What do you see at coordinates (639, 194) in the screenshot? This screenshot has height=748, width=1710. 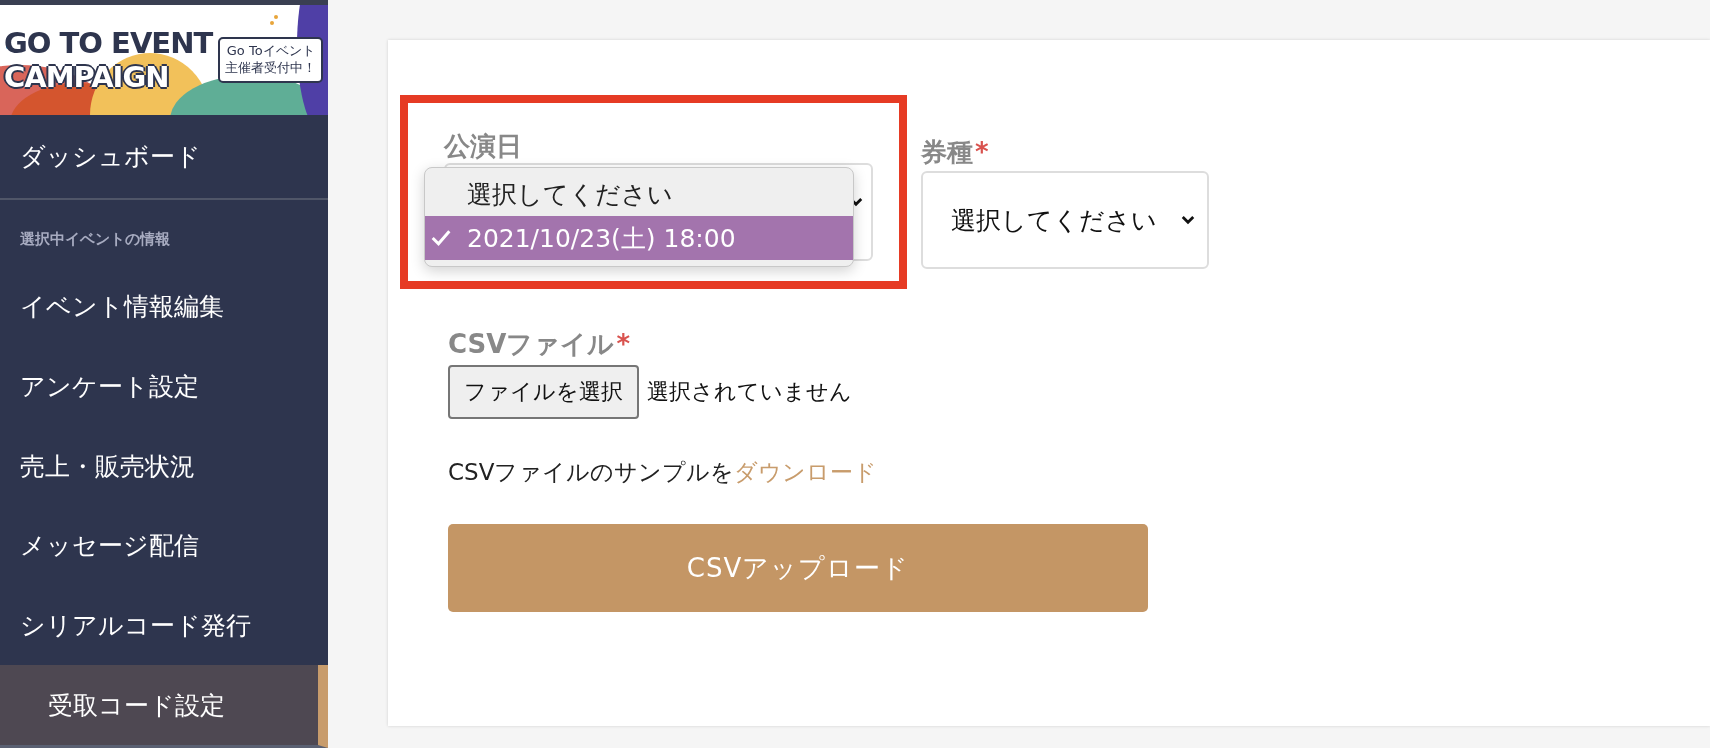 I see `dropdown-option: 選択してください` at bounding box center [639, 194].